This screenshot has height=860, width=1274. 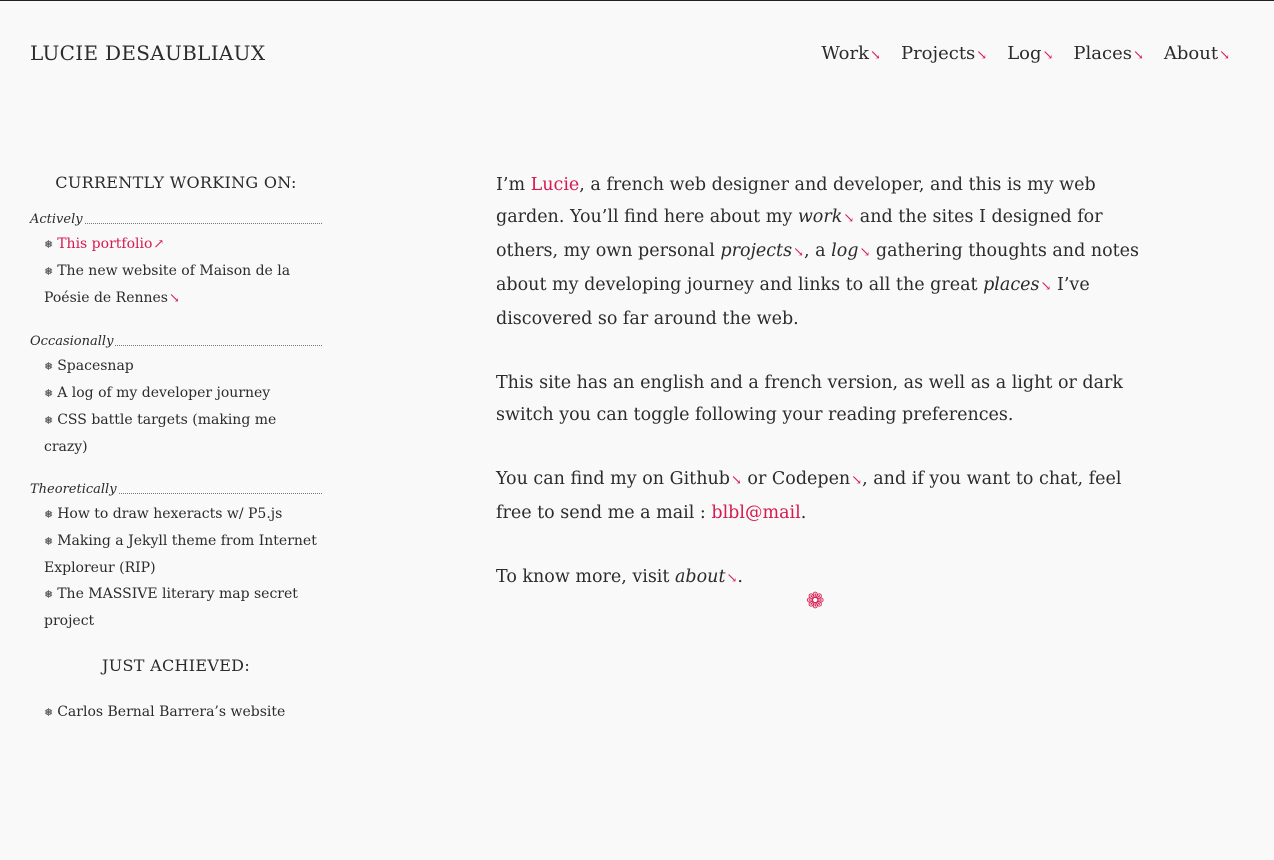 I want to click on nav-work: Work↘, so click(x=851, y=53).